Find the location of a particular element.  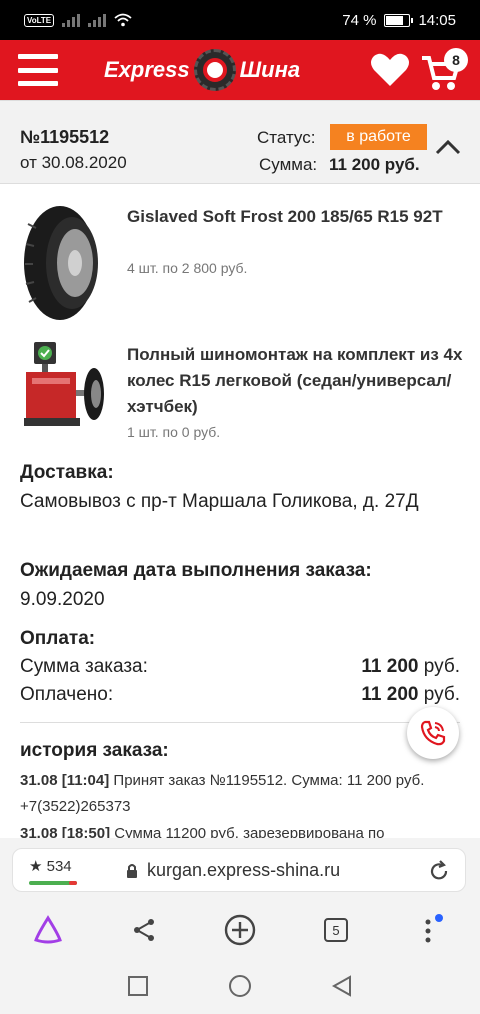

expected-date-title: Ожидаемая дата выполнения заказа: is located at coordinates (196, 570).